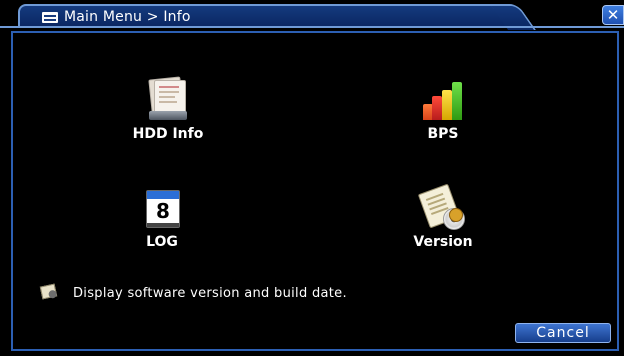  What do you see at coordinates (268, 16) in the screenshot?
I see `title-bar: Main Menu > Info` at bounding box center [268, 16].